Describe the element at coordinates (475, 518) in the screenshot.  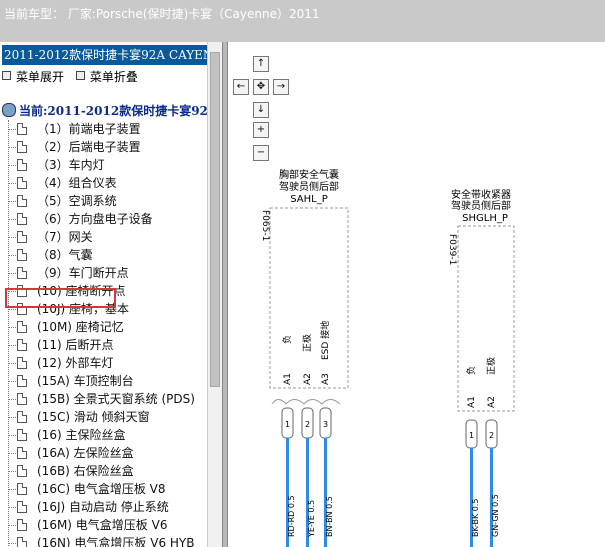
I see `component2-wire-label-1: BK-BK 0.5` at that location.